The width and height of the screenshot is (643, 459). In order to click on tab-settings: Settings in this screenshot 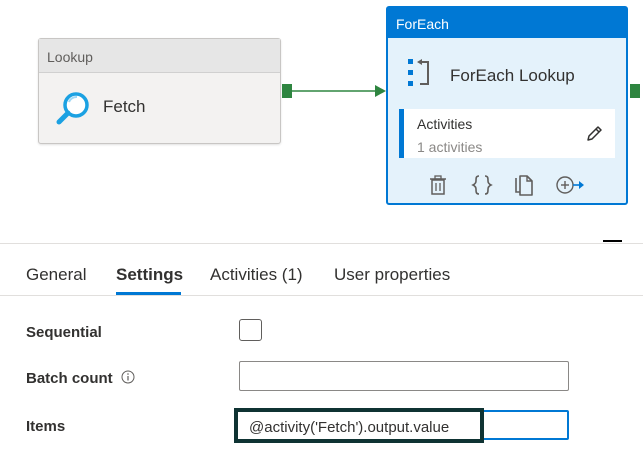, I will do `click(149, 275)`.